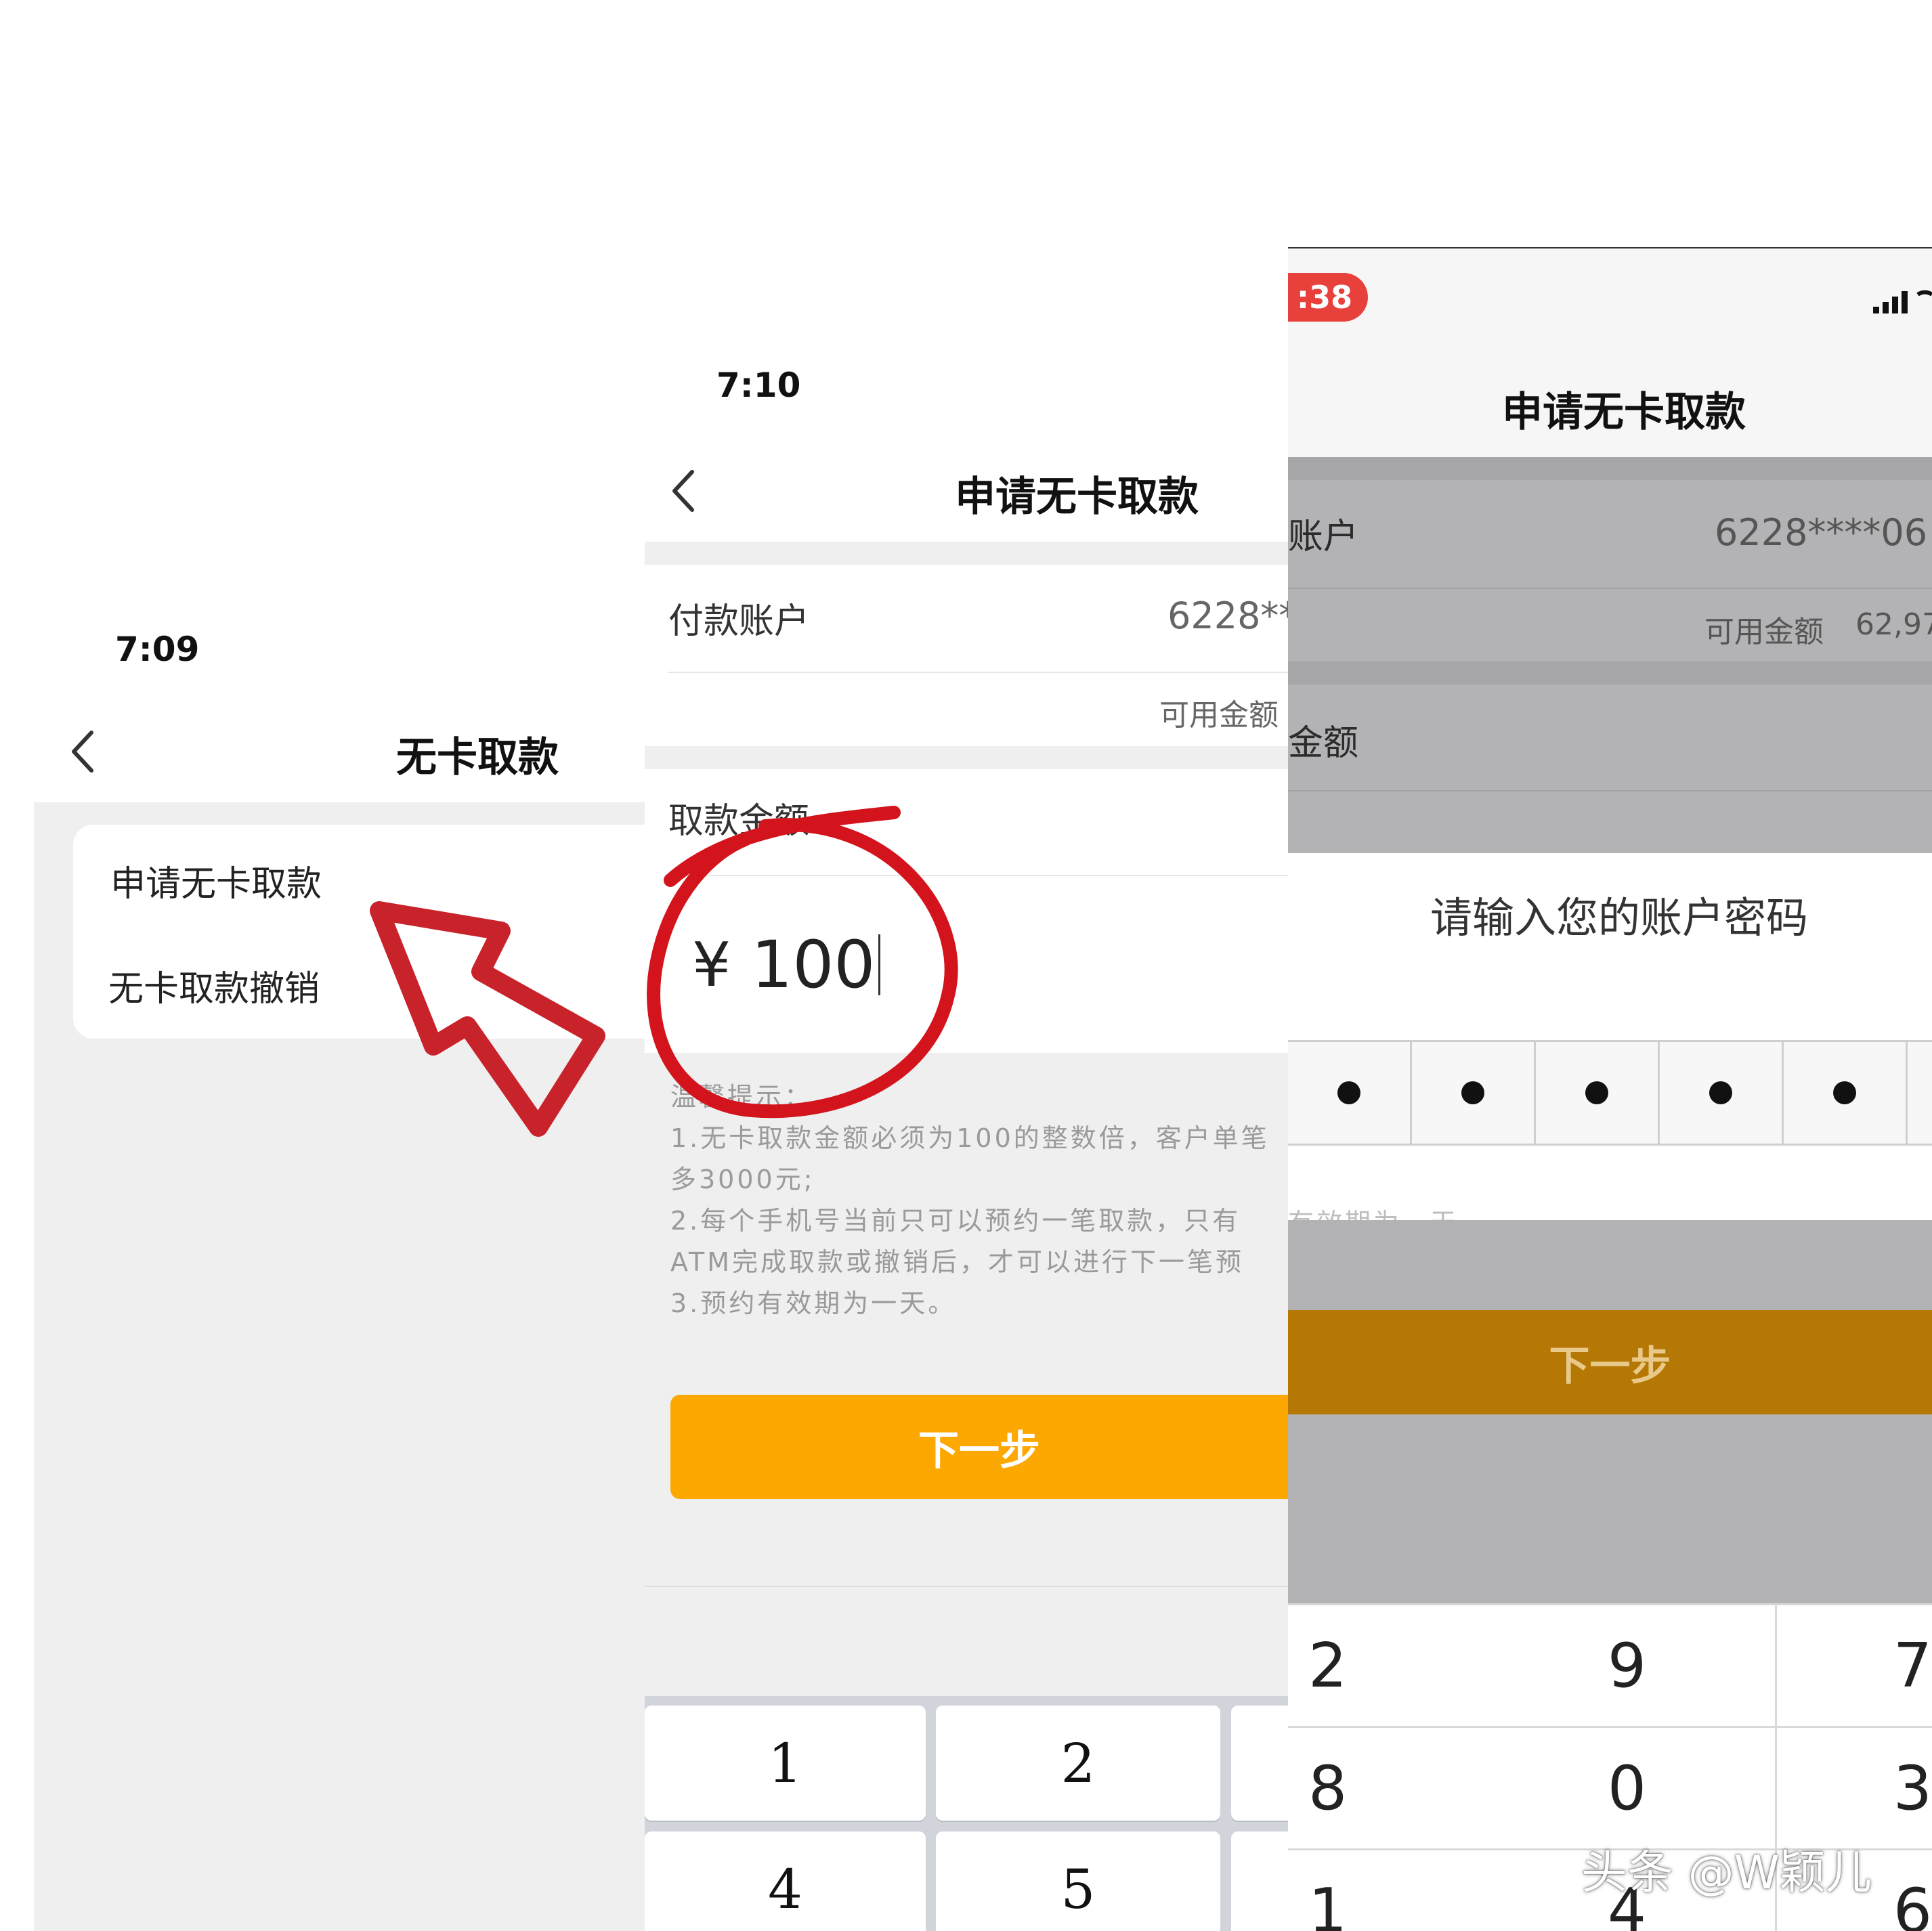 The image size is (1932, 1931). Describe the element at coordinates (1392, 1665) in the screenshot. I see `numpad-key: 2` at that location.